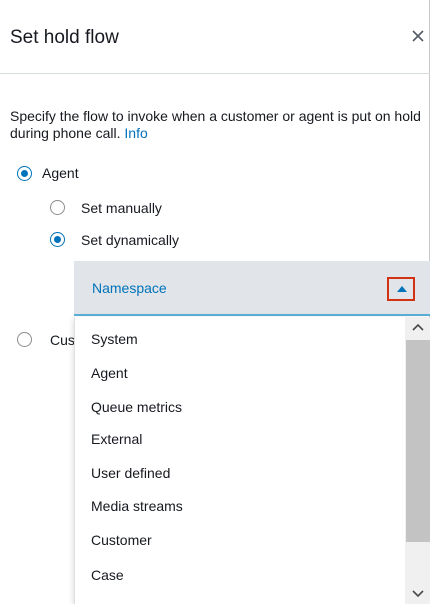 This screenshot has height=604, width=430. What do you see at coordinates (121, 540) in the screenshot?
I see `option-customer: Customer` at bounding box center [121, 540].